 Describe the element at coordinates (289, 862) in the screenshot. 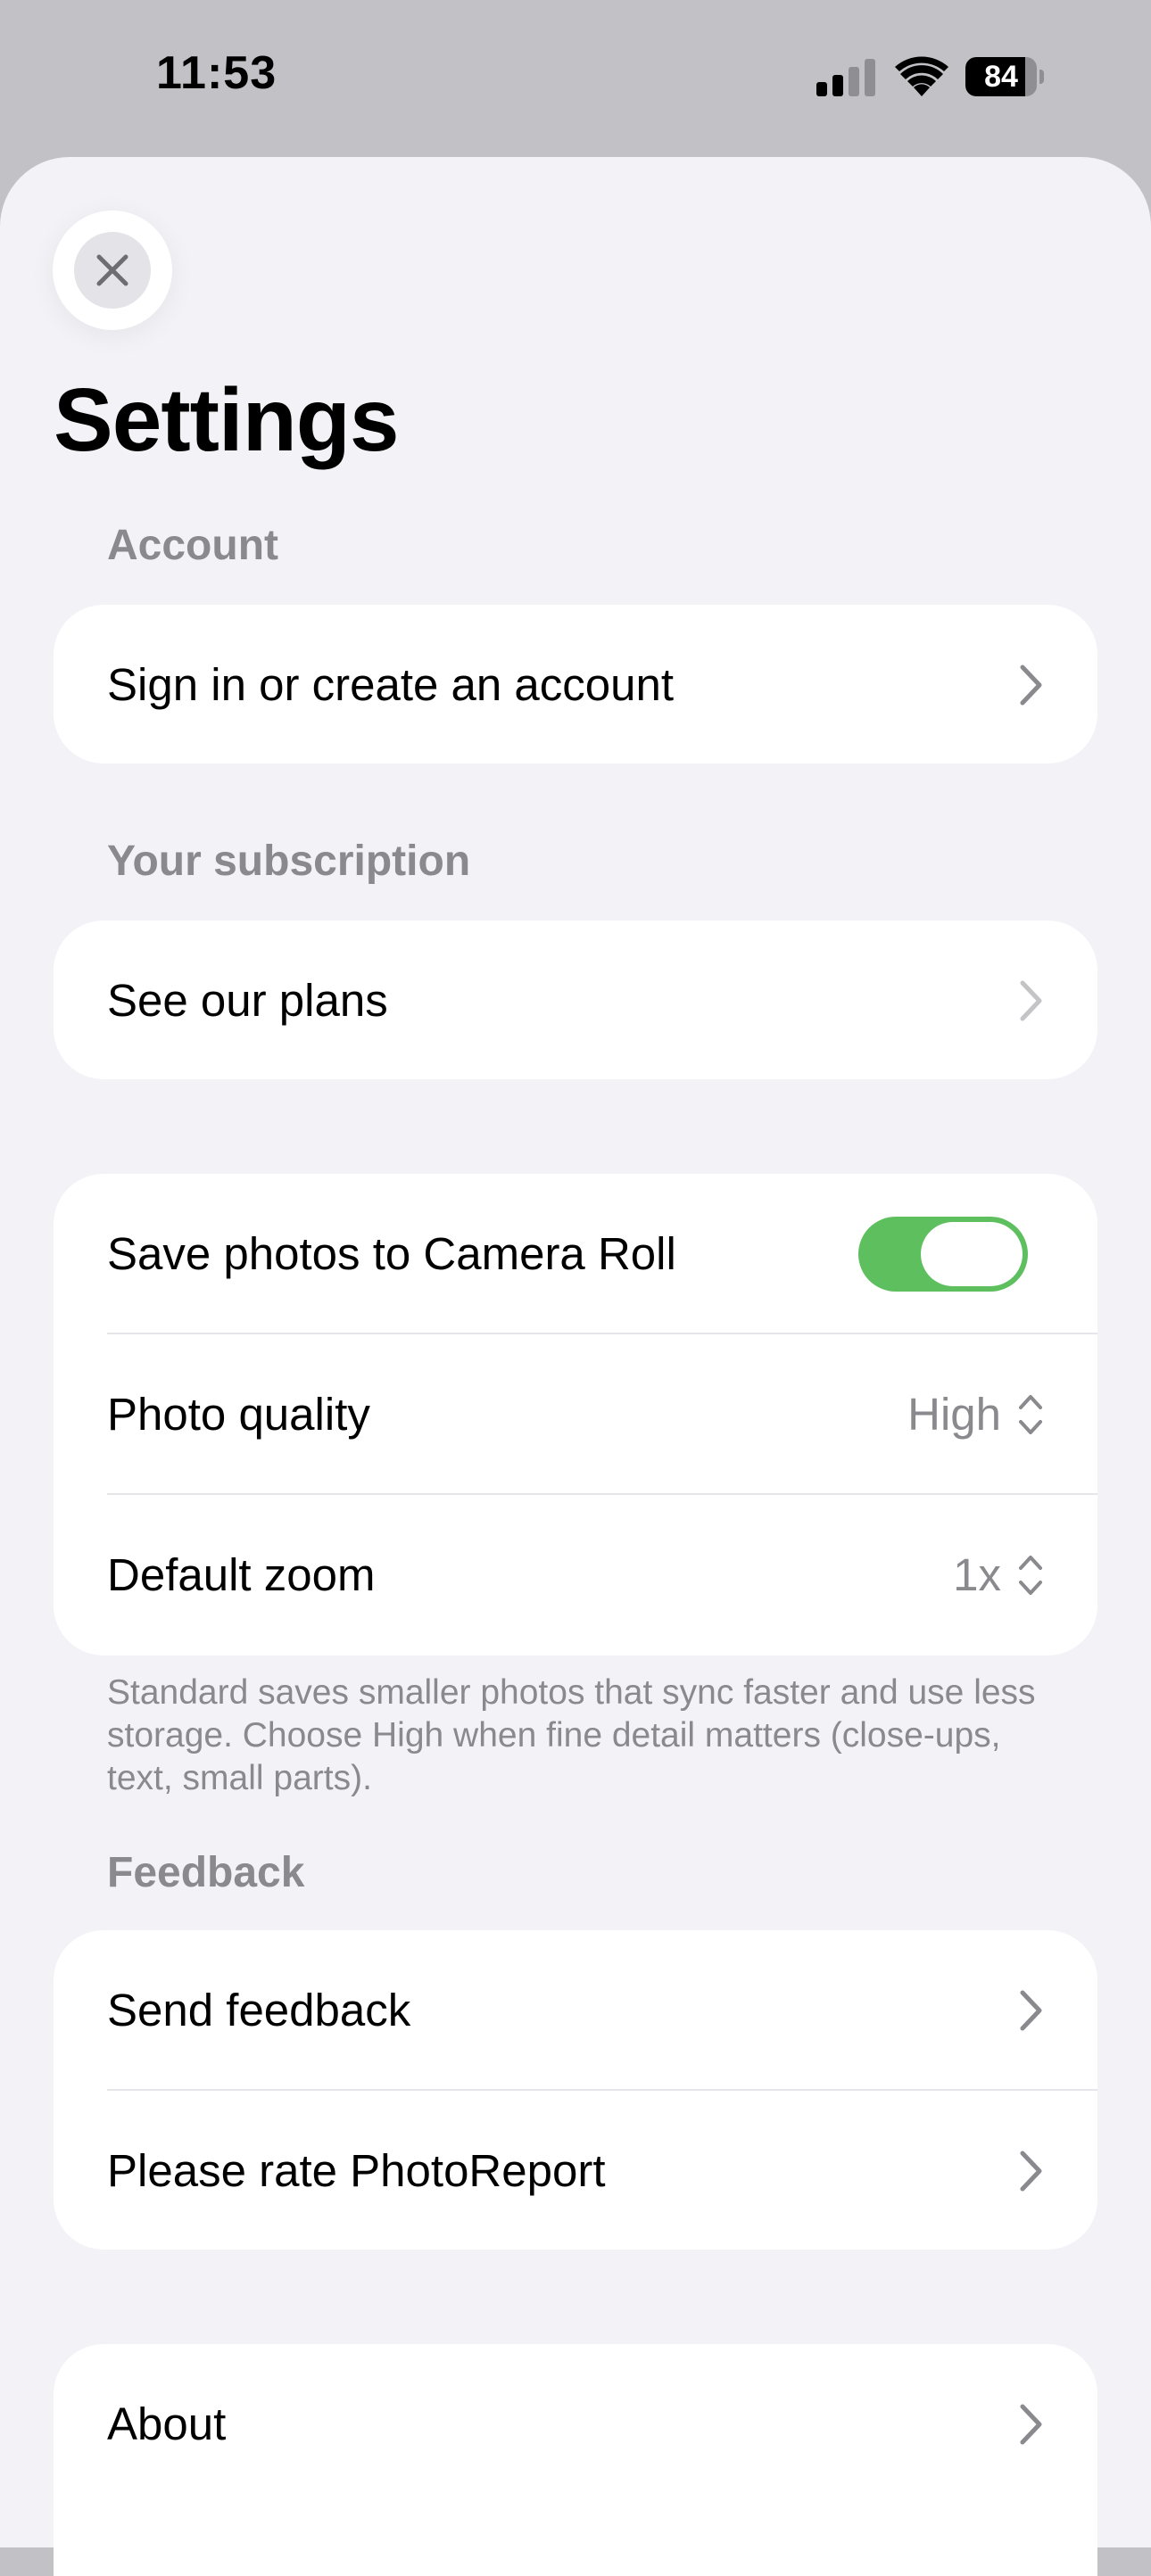

I see `section-header-subscription: Your subscription` at that location.